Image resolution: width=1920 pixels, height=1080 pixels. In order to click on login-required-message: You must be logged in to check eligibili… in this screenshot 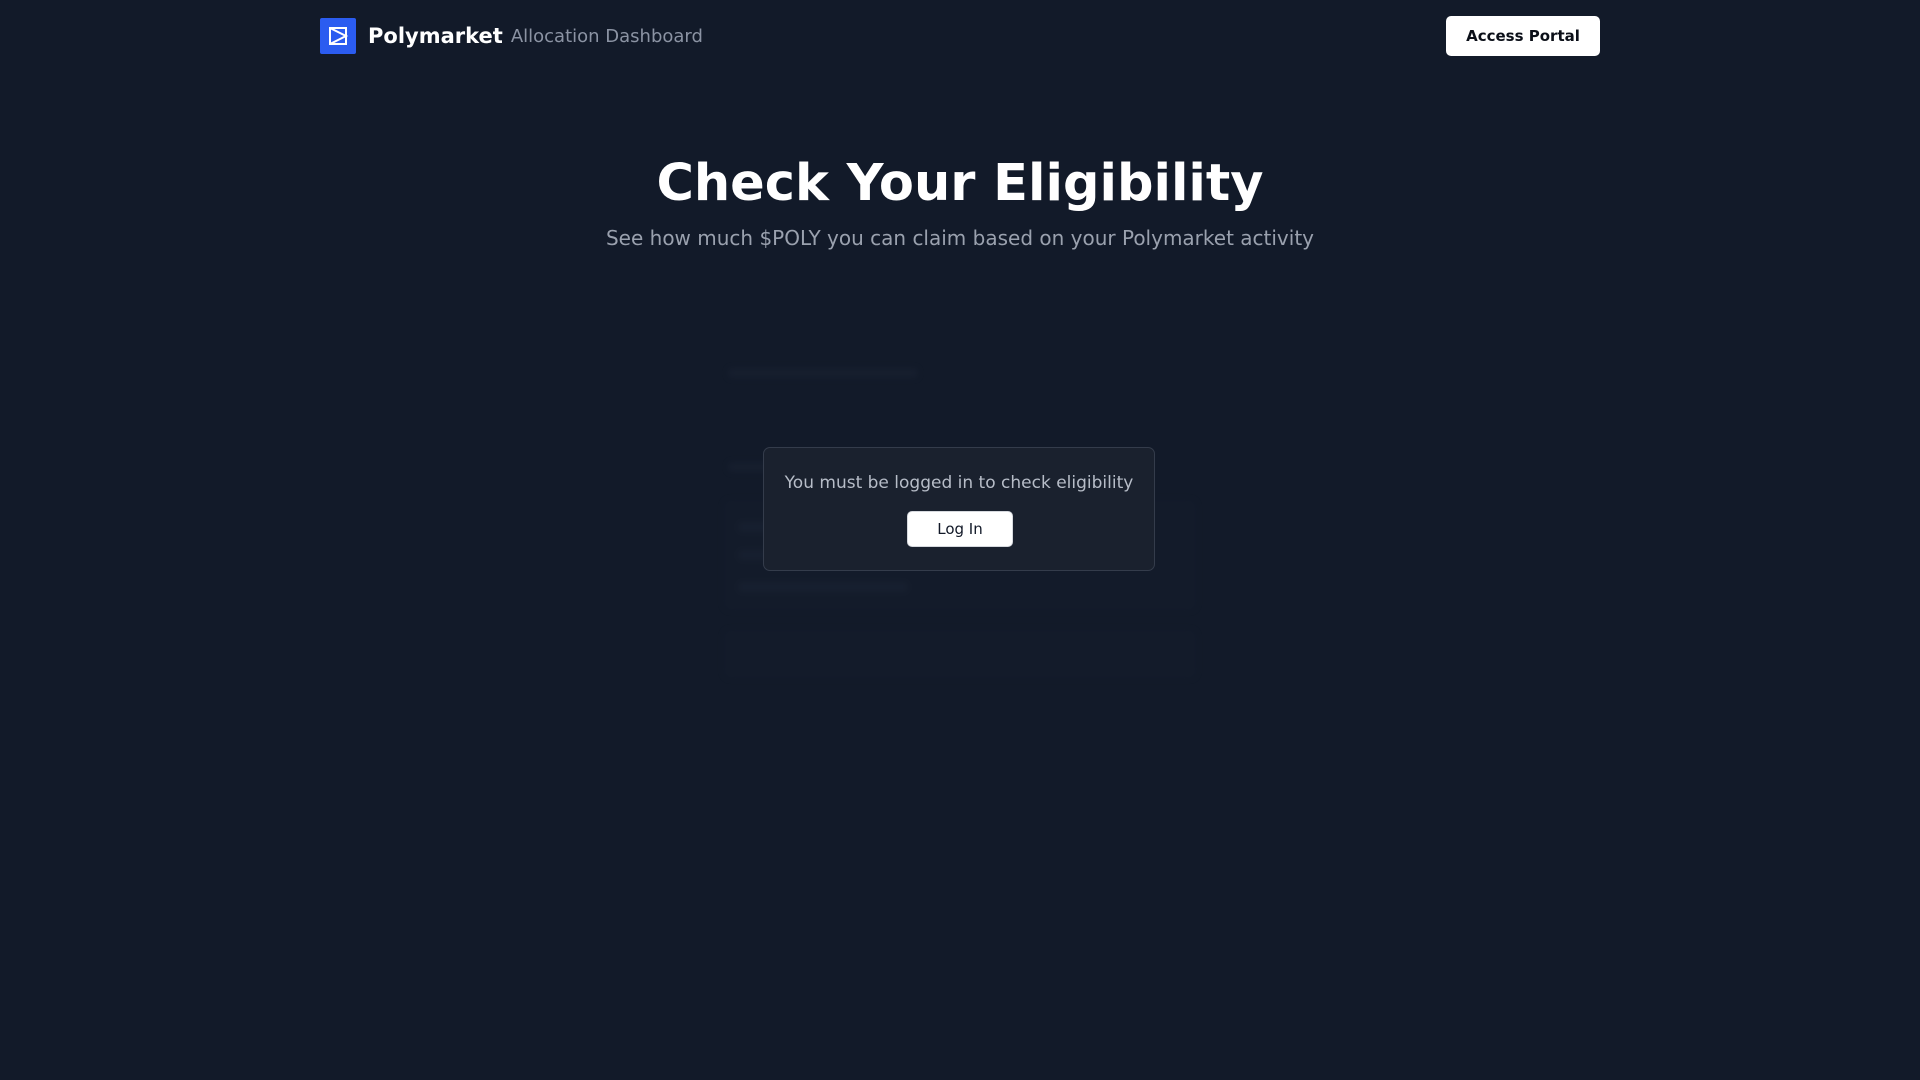, I will do `click(959, 483)`.